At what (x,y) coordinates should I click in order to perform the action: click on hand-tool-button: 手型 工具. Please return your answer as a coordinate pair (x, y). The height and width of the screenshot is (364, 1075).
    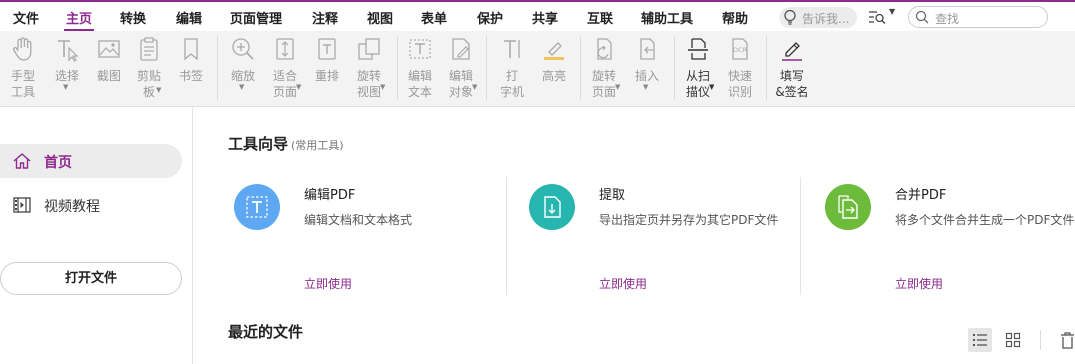
    Looking at the image, I should click on (23, 69).